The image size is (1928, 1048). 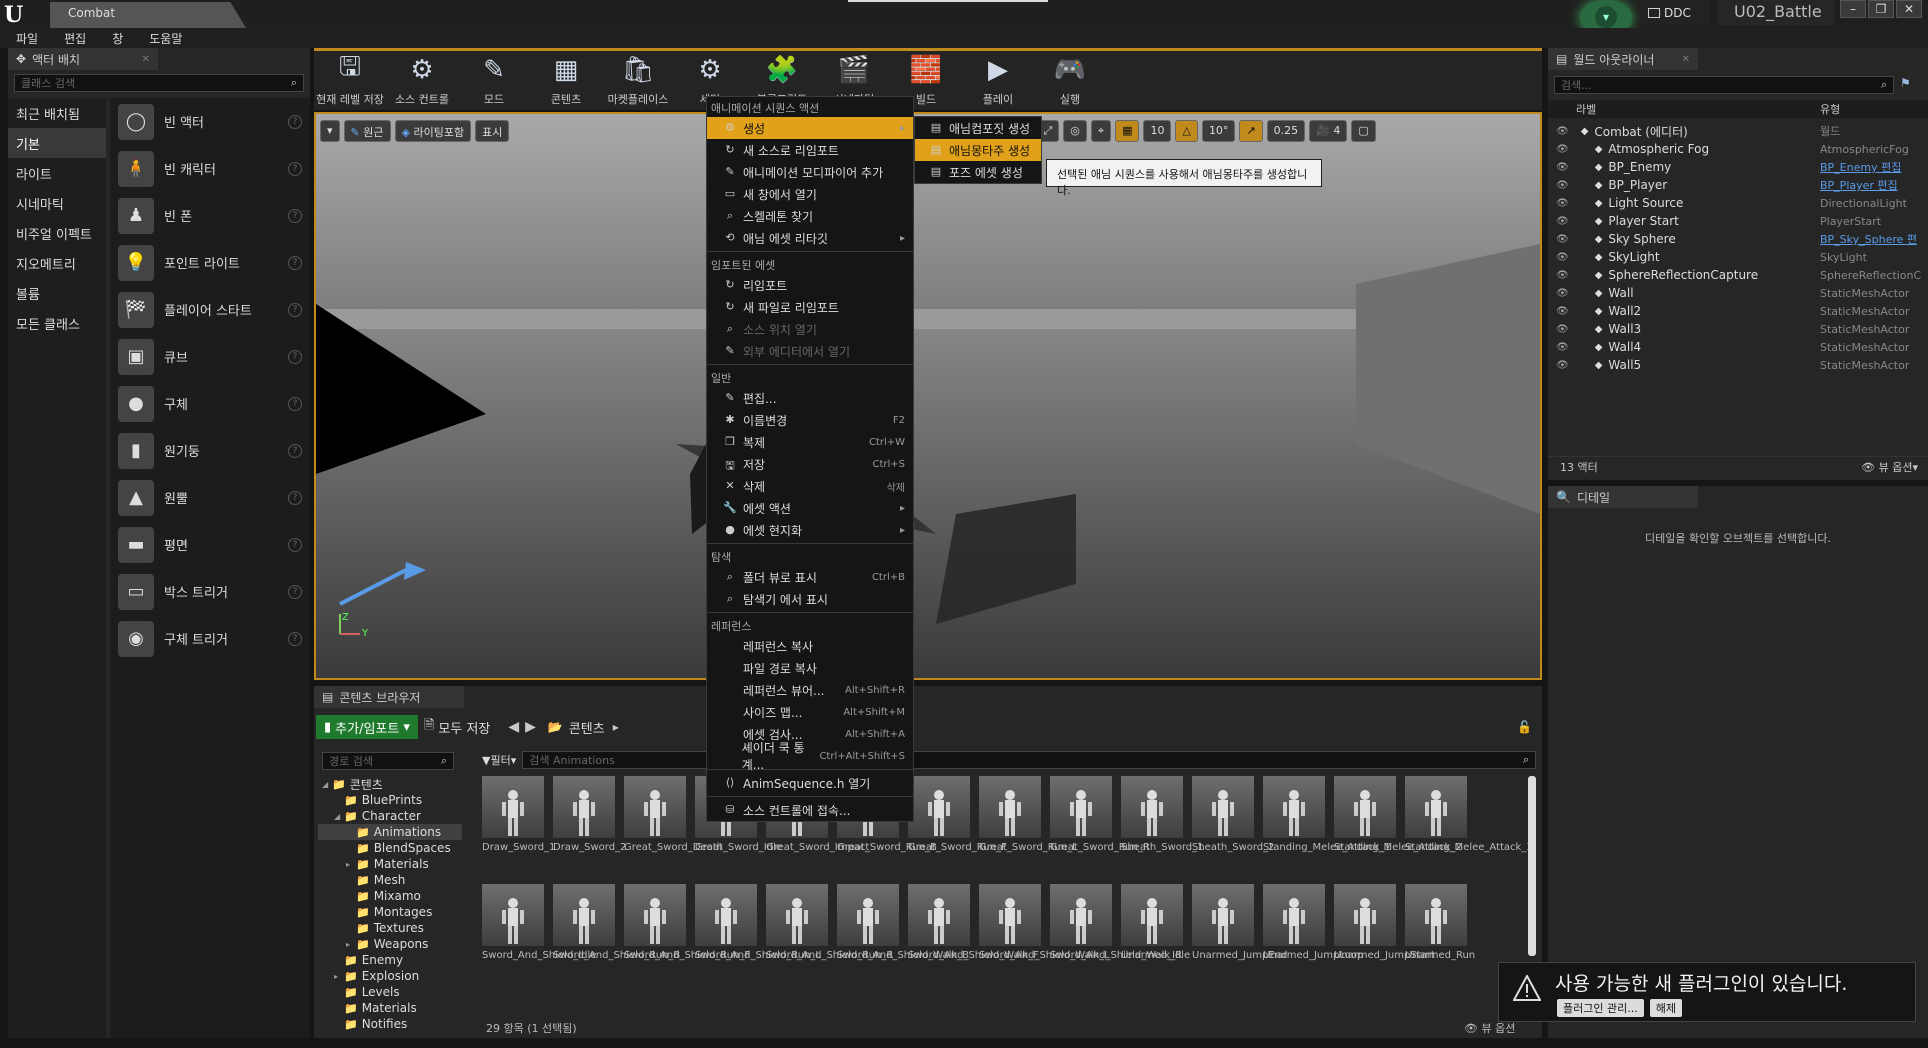 What do you see at coordinates (1070, 81) in the screenshot?
I see `toolbar-button-launch: 🎮 실행` at bounding box center [1070, 81].